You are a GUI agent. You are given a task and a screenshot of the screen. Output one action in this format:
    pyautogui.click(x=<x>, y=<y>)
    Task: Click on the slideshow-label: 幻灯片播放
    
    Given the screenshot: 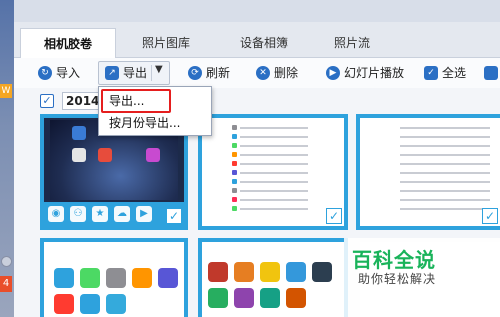 What is the action you would take?
    pyautogui.click(x=374, y=73)
    